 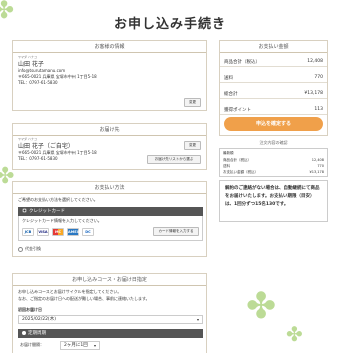 What do you see at coordinates (109, 47) in the screenshot?
I see `customer-info-header: お客様の情報` at bounding box center [109, 47].